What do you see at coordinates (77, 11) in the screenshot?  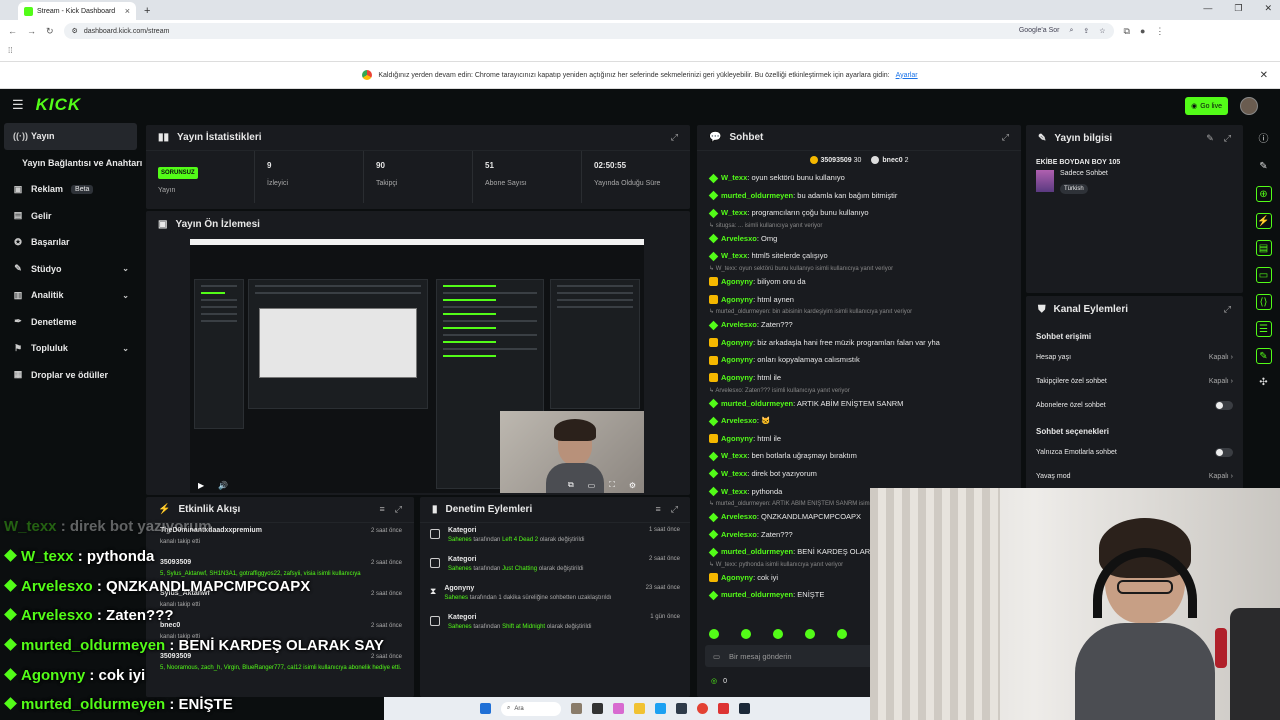 I see `browser-tab: Stream - Kick Dashboard ×` at bounding box center [77, 11].